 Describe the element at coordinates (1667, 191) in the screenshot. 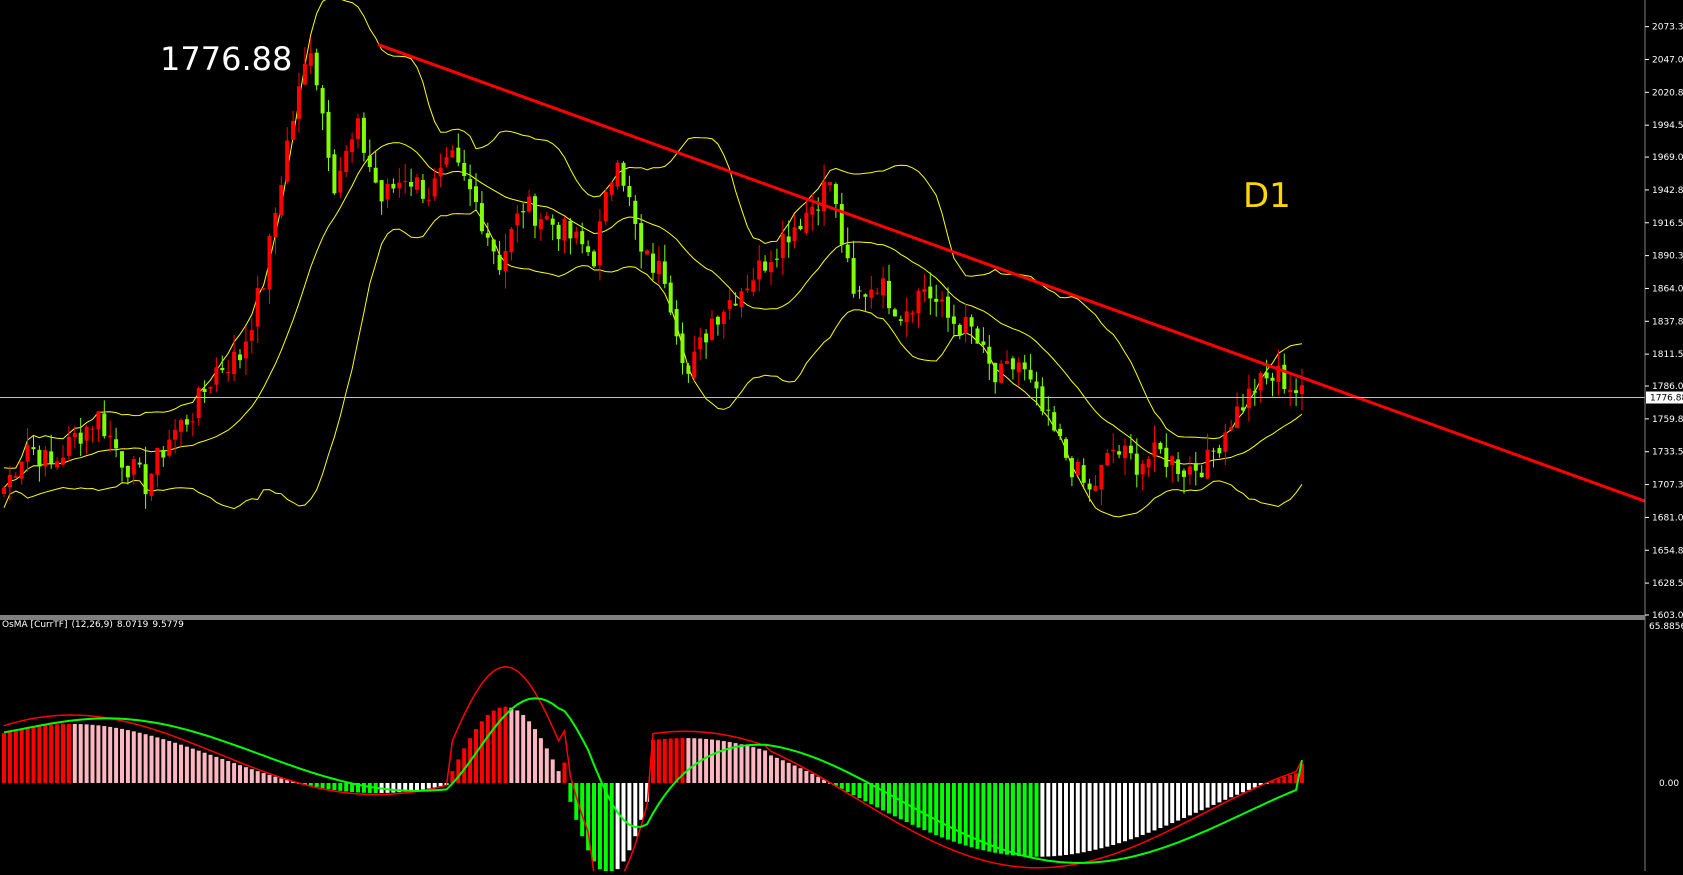

I see `price-tick-label: 1942.80` at that location.